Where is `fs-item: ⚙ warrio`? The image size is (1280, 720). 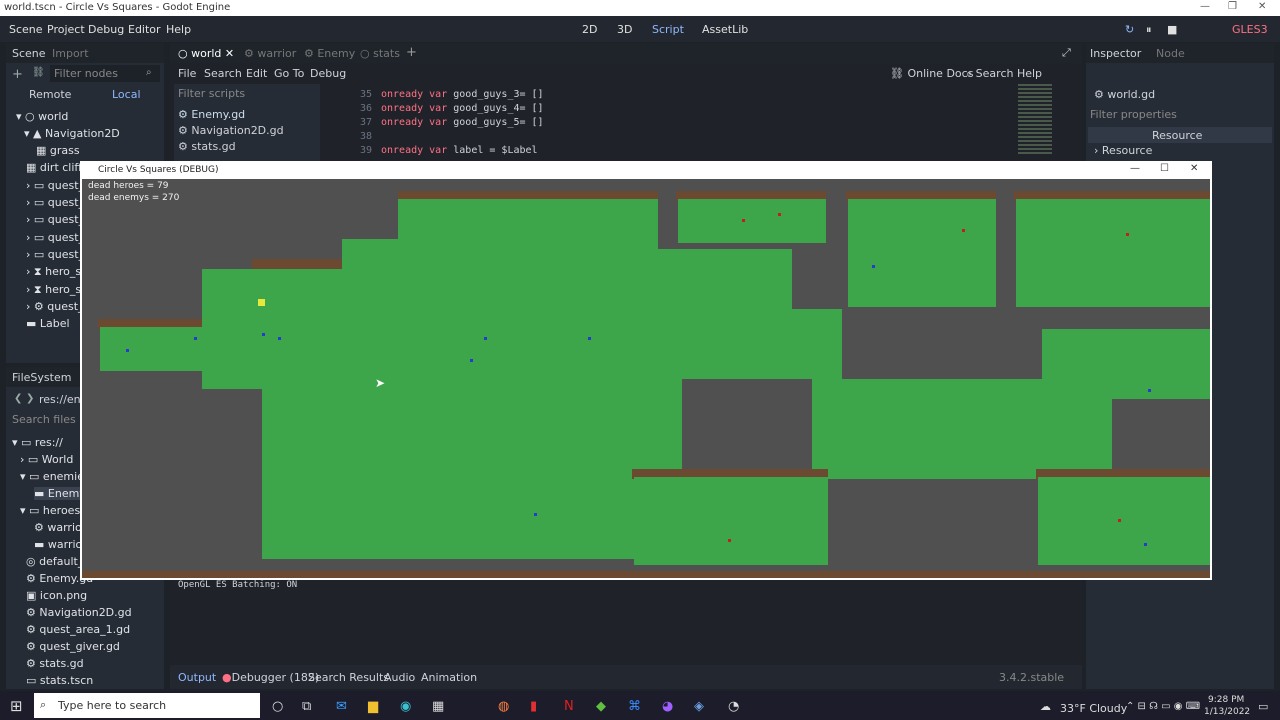
fs-item: ⚙ warrio is located at coordinates (58, 527).